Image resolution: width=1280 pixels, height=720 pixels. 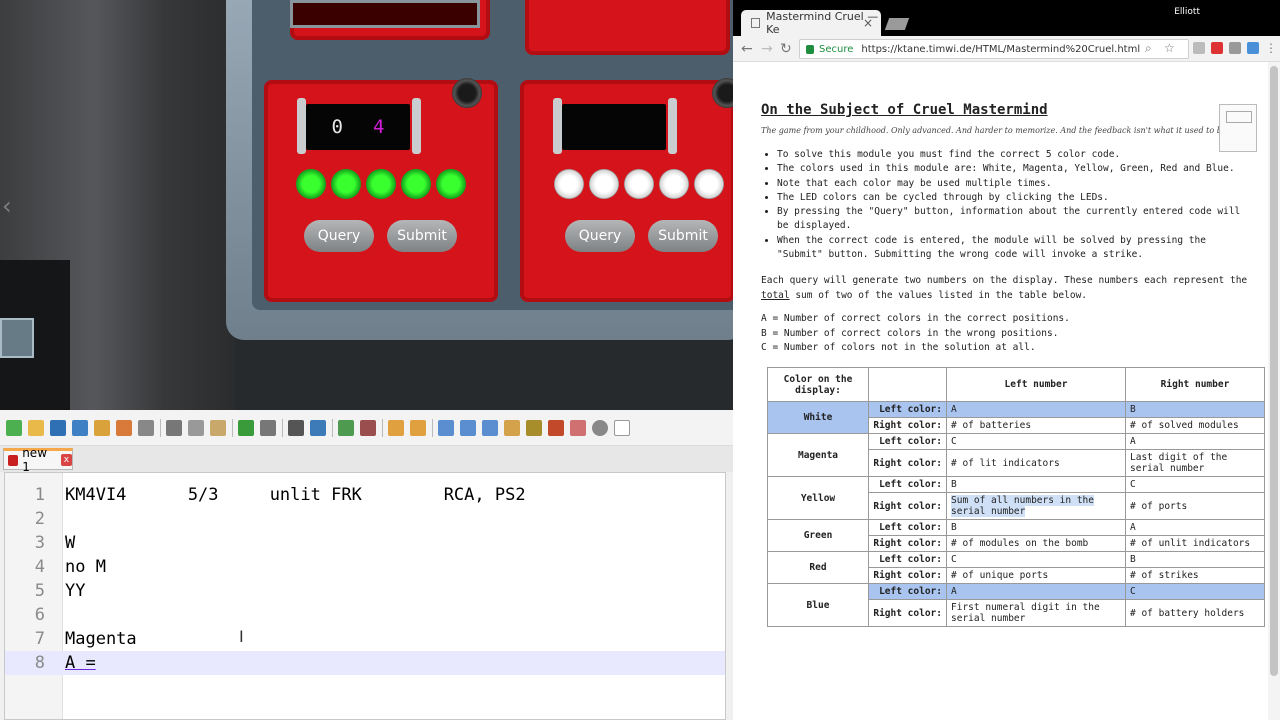 I want to click on sync-horizontal-icon, so click(x=418, y=427).